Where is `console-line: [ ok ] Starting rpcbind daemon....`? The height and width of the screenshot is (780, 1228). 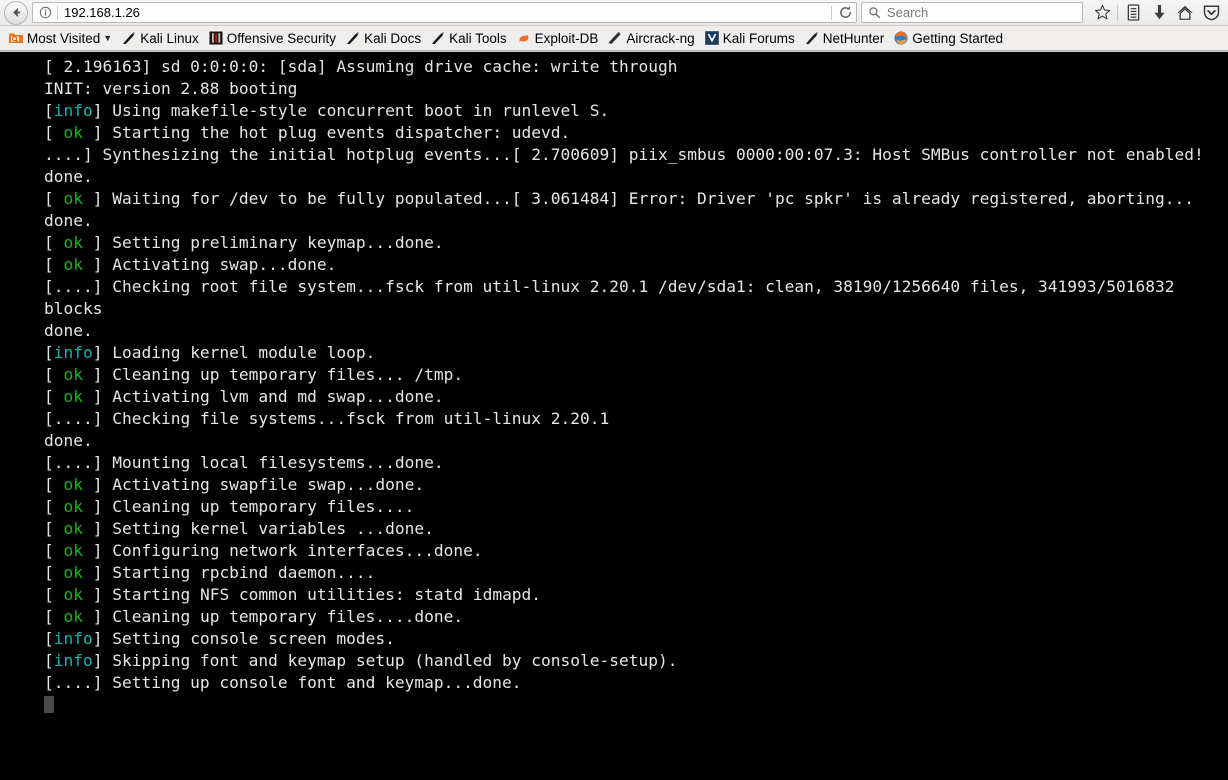 console-line: [ ok ] Starting rpcbind daemon.... is located at coordinates (632, 573).